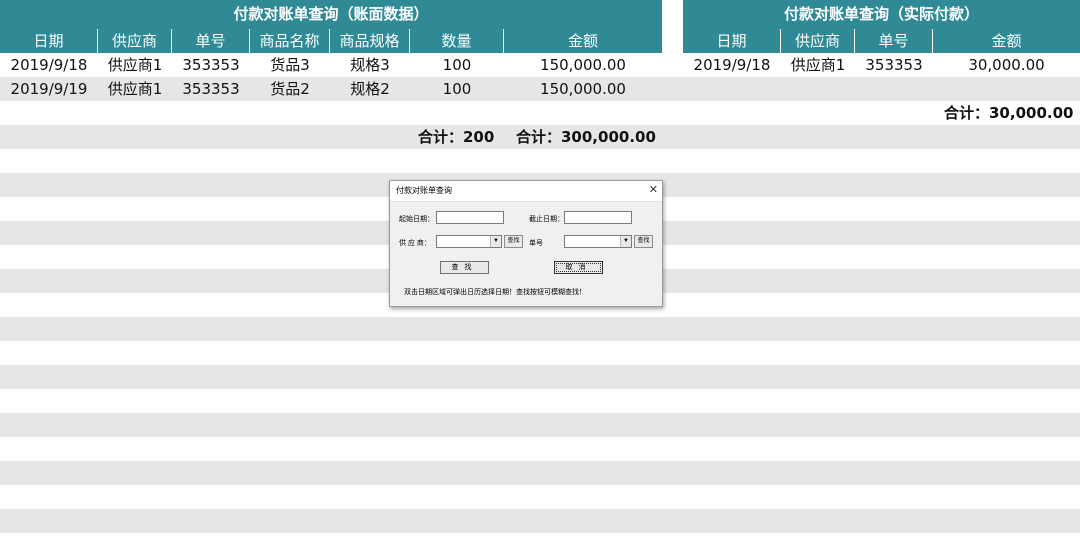 The width and height of the screenshot is (1080, 557). What do you see at coordinates (526, 191) in the screenshot?
I see `dialog-titlebar: 付款对账单查询 ✕` at bounding box center [526, 191].